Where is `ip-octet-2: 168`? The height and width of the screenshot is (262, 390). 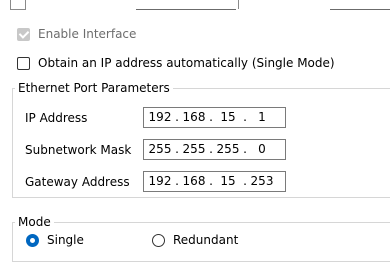
ip-octet-2: 168 is located at coordinates (194, 117).